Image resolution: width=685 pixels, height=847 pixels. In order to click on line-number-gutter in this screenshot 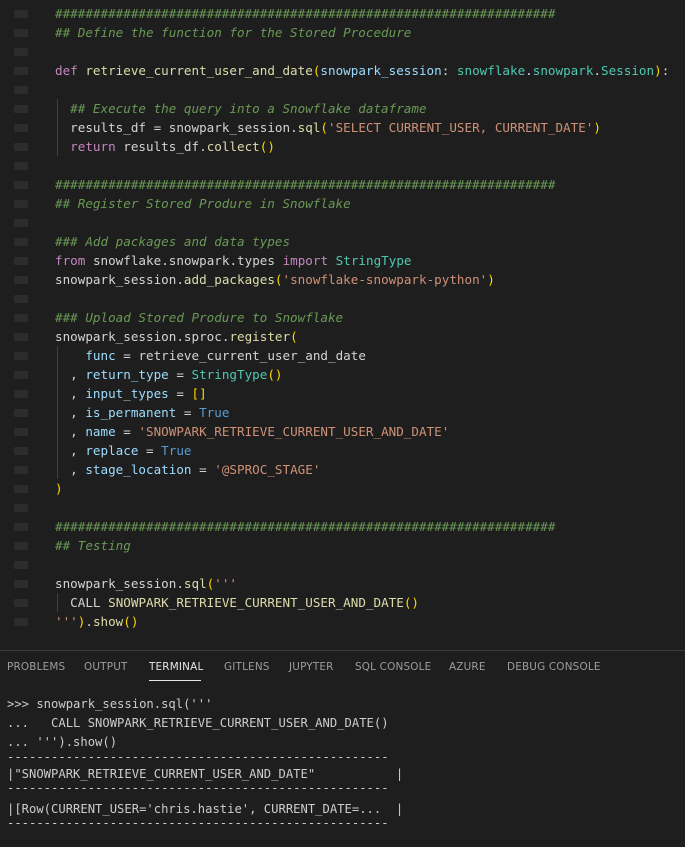, I will do `click(20, 325)`.